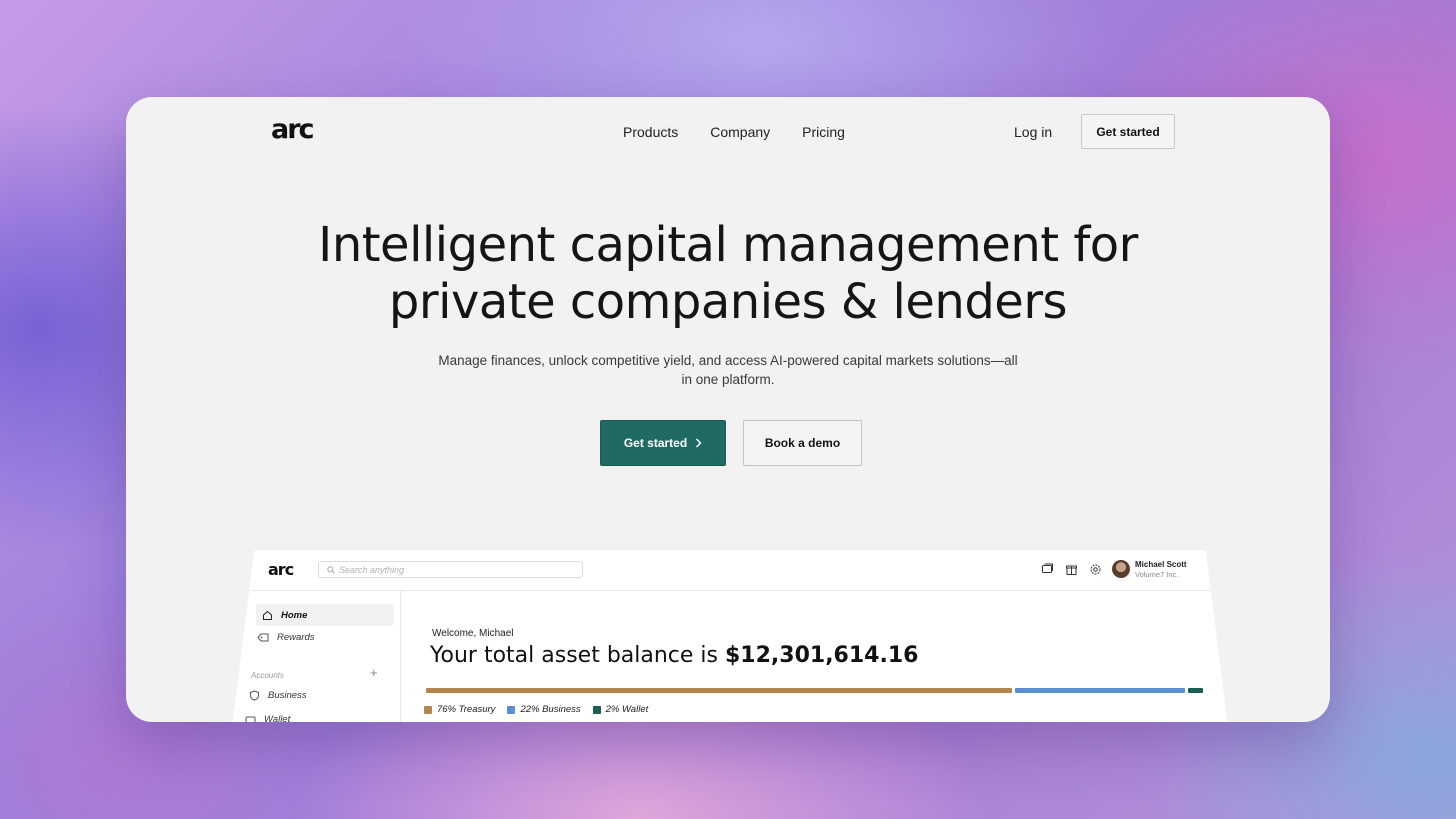 This screenshot has width=1456, height=819. What do you see at coordinates (263, 637) in the screenshot?
I see `tag-icon` at bounding box center [263, 637].